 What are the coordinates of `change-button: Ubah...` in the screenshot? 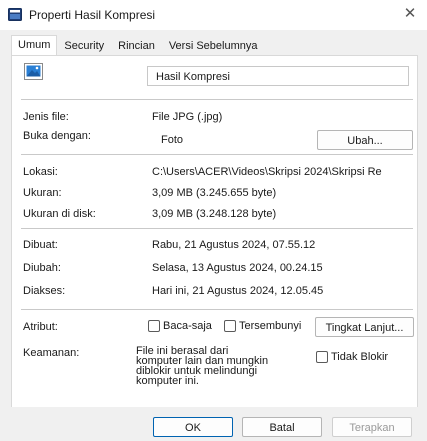 It's located at (365, 140).